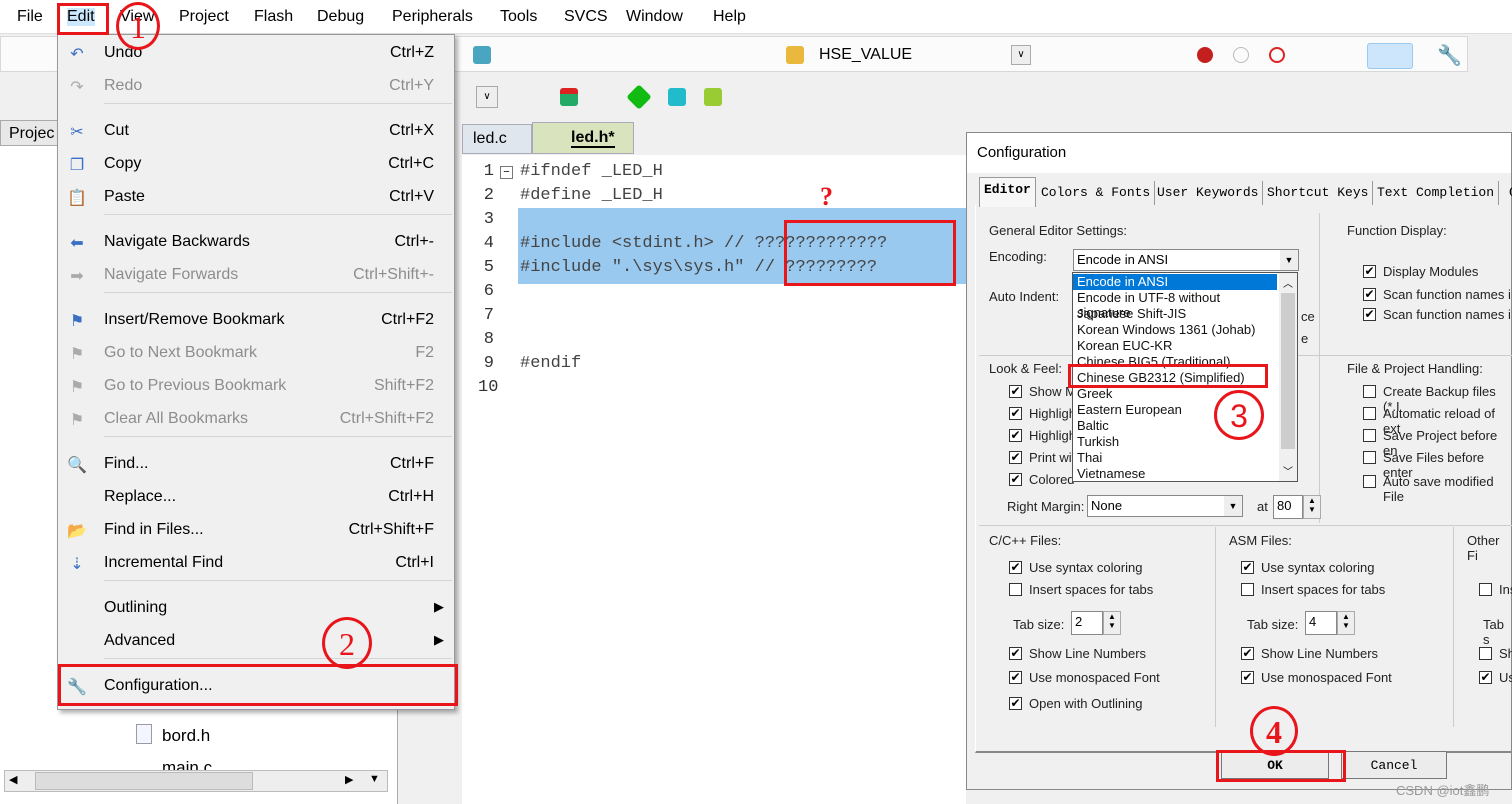  I want to click on tab-led-c: led.c, so click(497, 139).